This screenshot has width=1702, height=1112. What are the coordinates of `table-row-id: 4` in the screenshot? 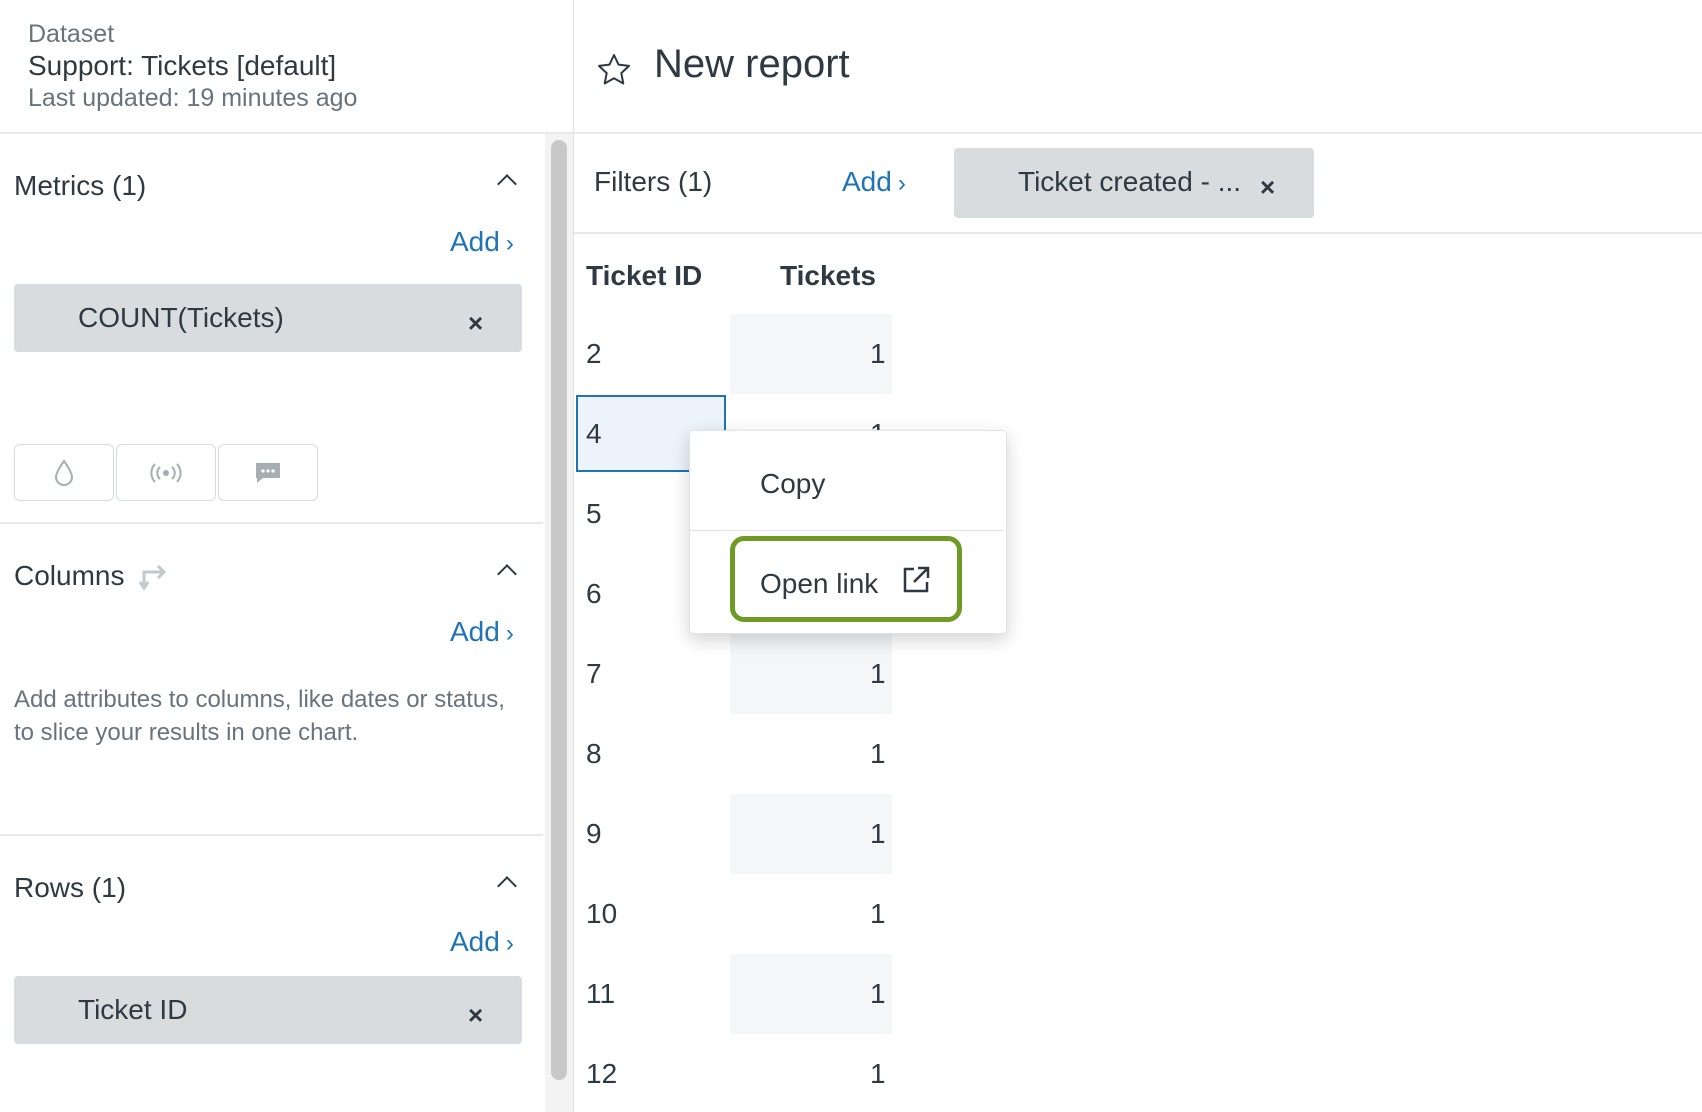 It's located at (594, 434).